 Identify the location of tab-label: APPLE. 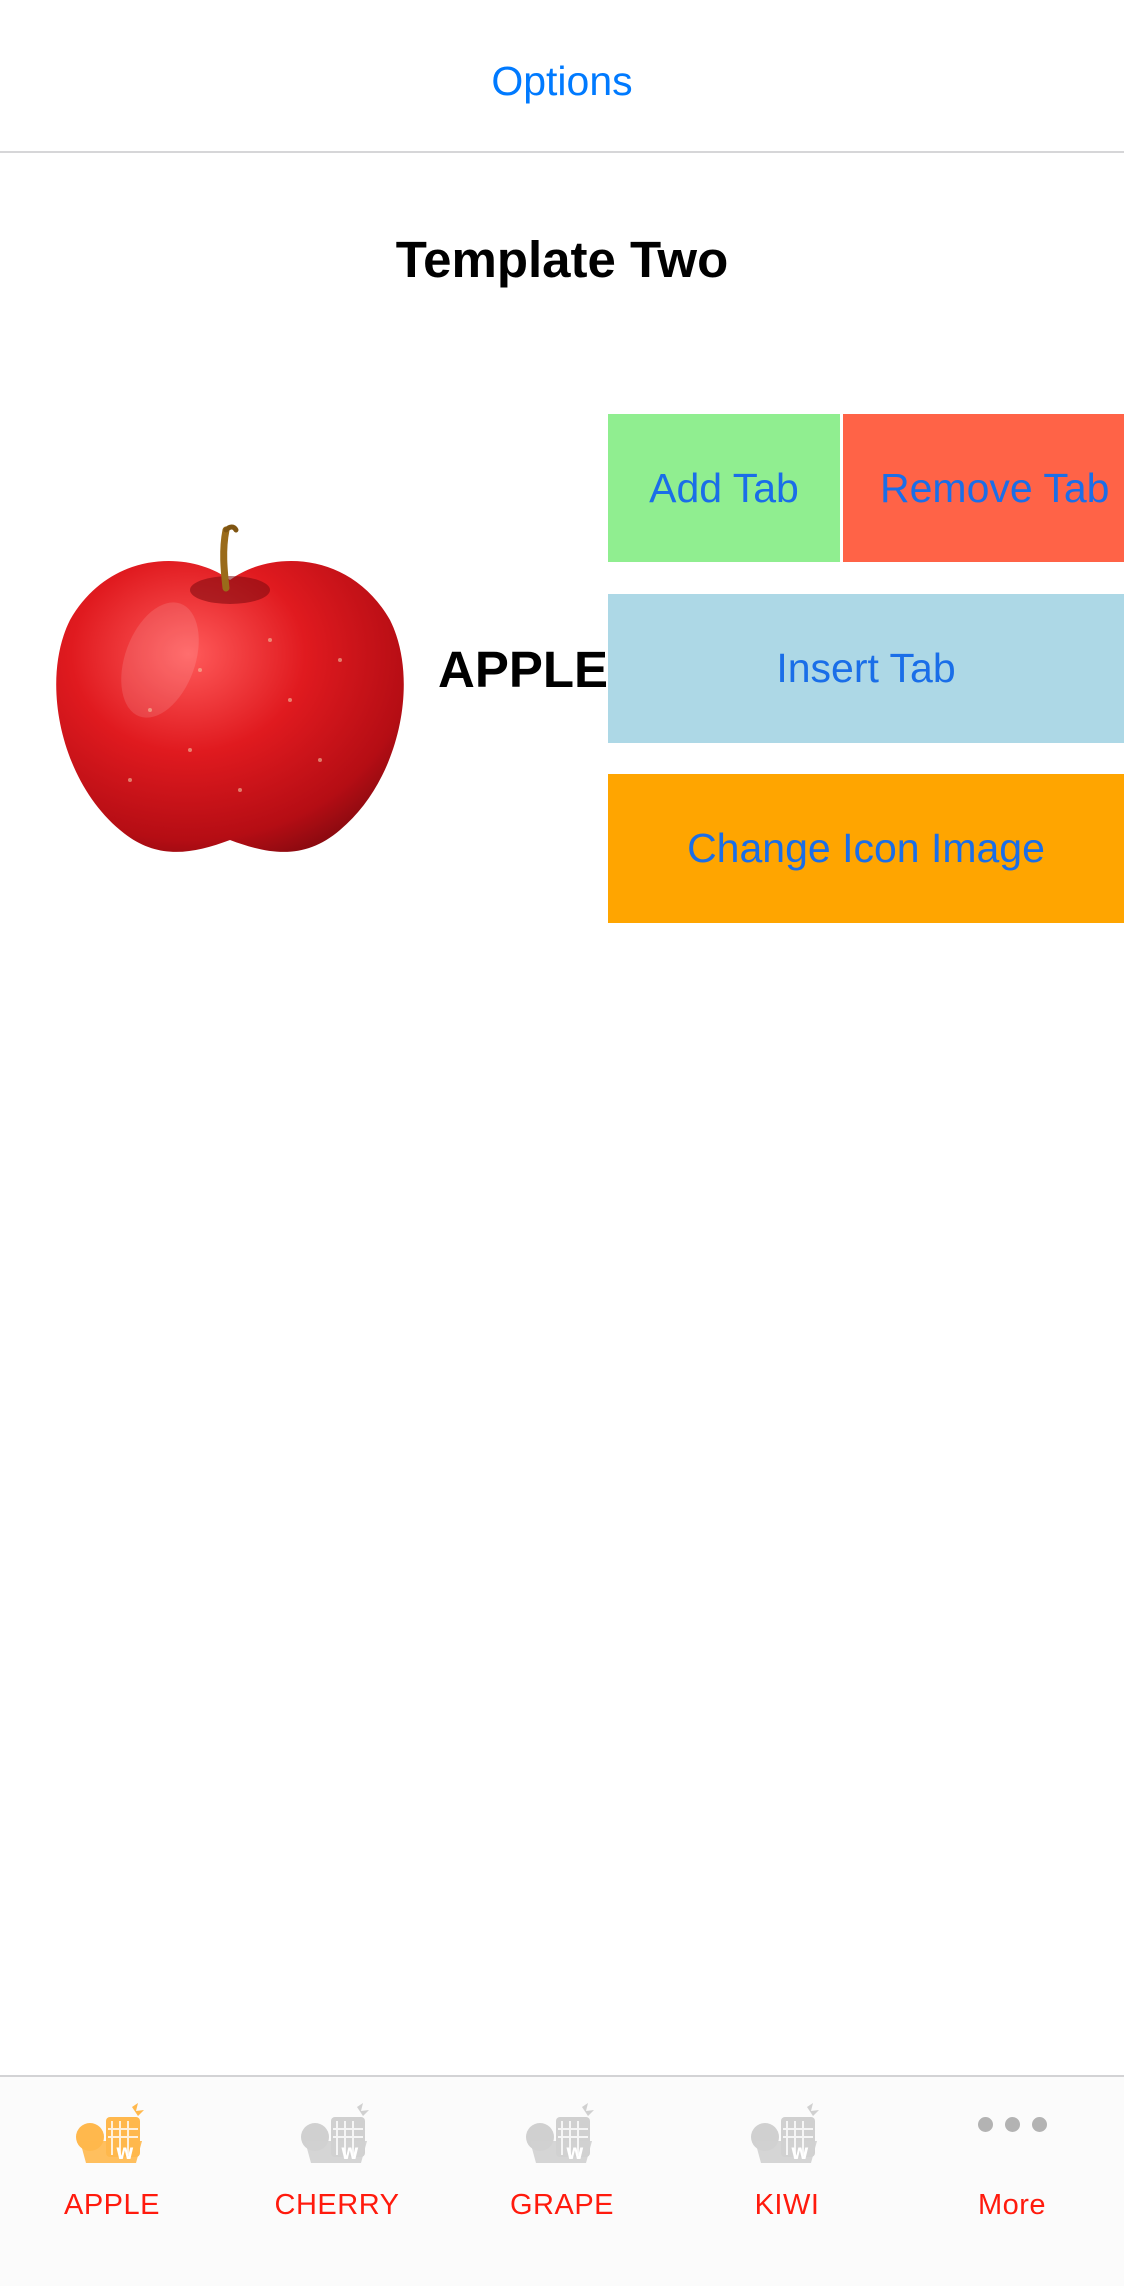
(112, 2205).